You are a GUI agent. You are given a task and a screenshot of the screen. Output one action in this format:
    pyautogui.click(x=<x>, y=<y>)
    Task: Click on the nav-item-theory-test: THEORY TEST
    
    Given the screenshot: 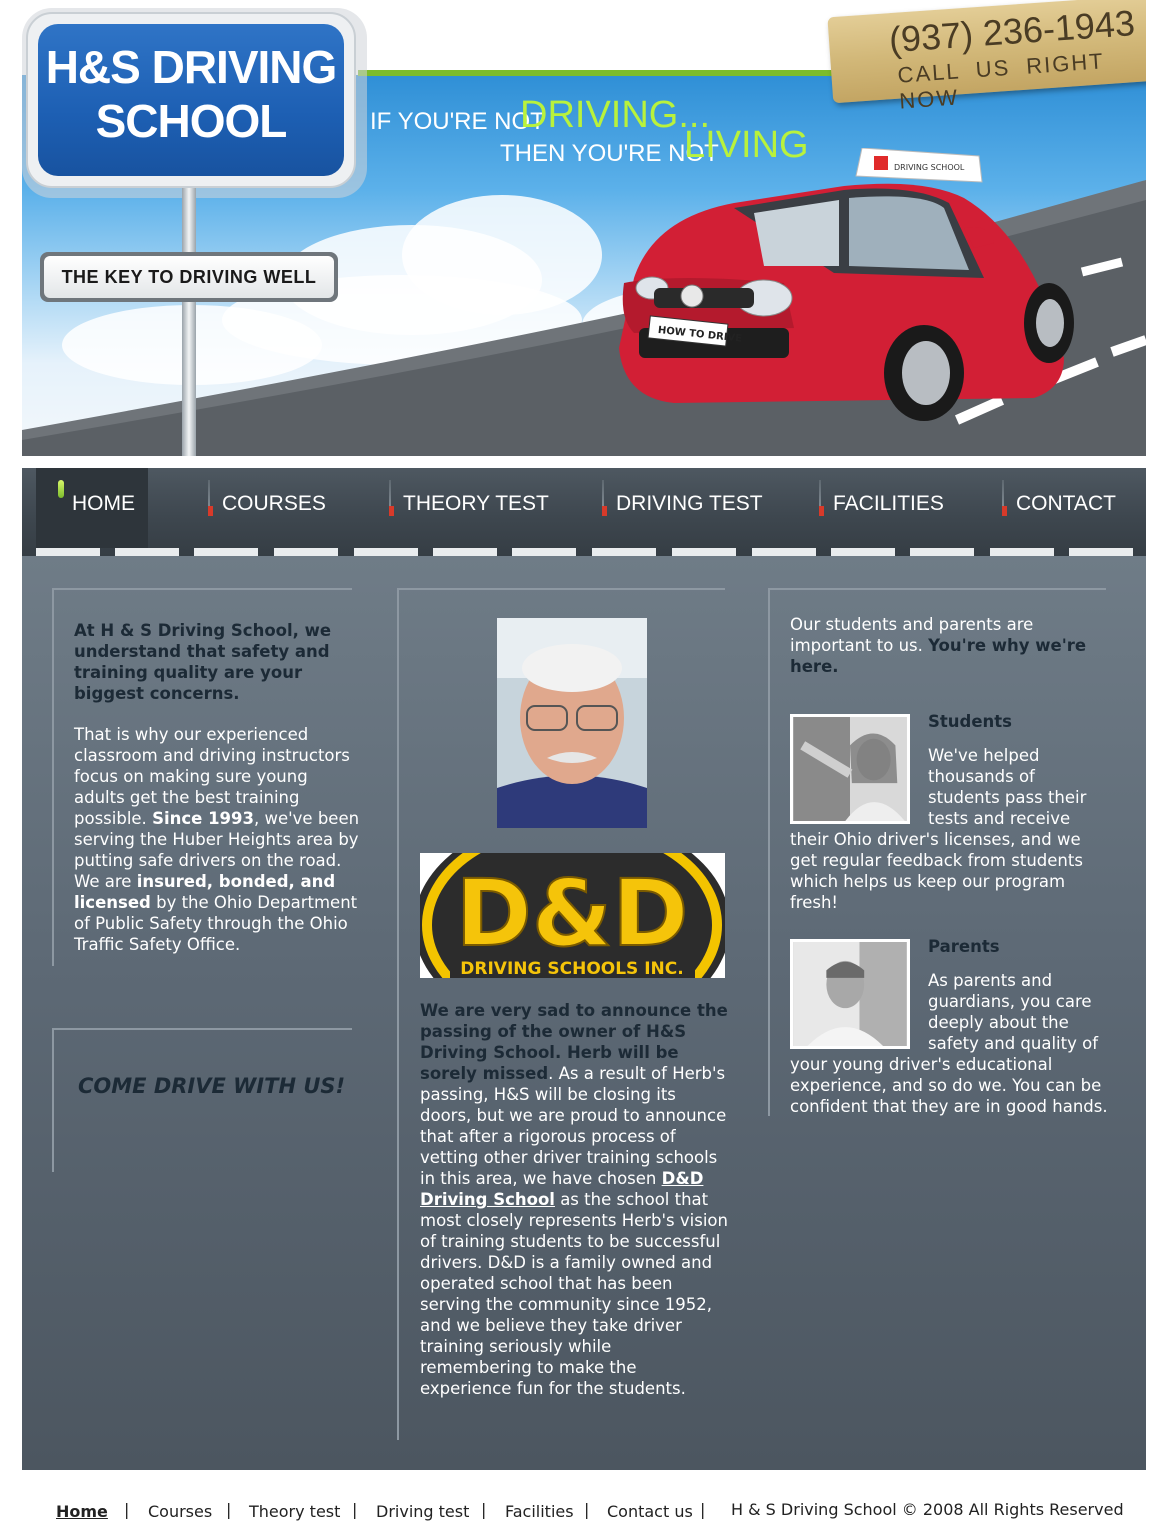 What is the action you would take?
    pyautogui.click(x=476, y=508)
    